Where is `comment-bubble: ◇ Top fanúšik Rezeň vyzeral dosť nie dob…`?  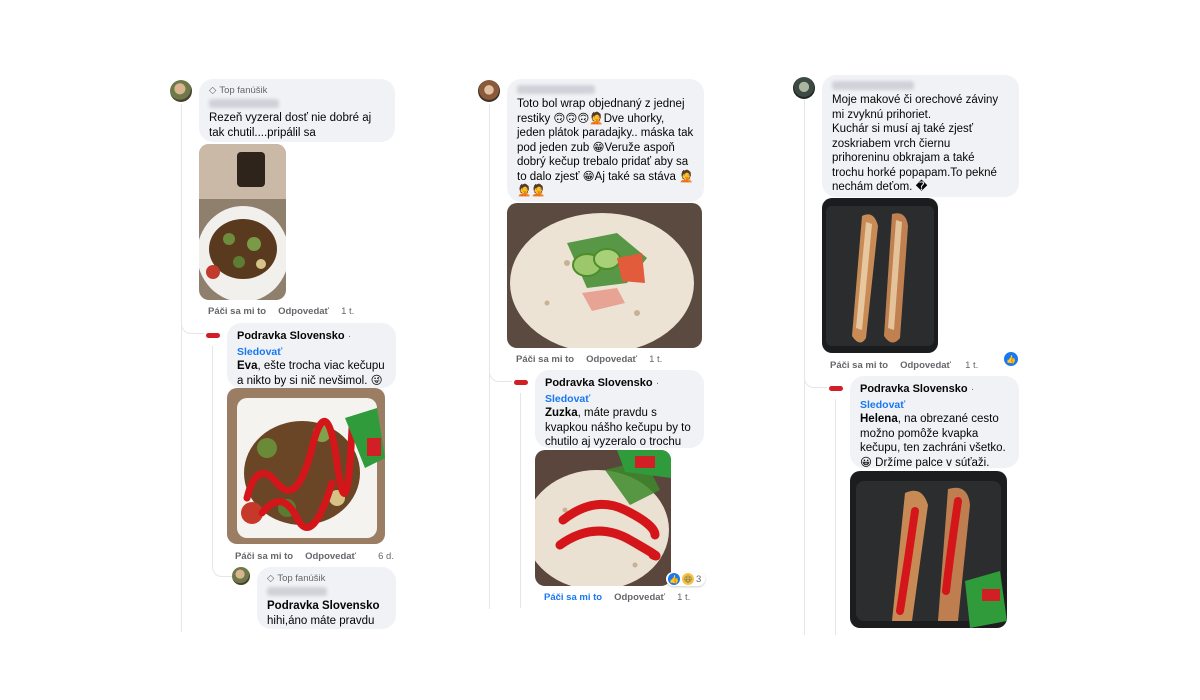 comment-bubble: ◇ Top fanúšik Rezeň vyzeral dosť nie dob… is located at coordinates (297, 110).